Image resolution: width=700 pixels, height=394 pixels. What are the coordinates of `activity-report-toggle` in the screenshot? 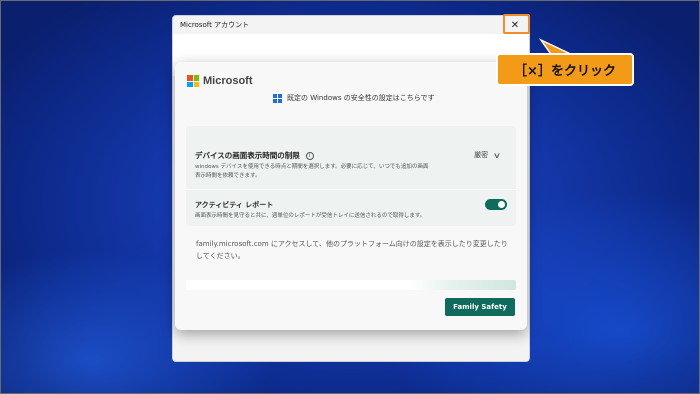 It's located at (496, 204).